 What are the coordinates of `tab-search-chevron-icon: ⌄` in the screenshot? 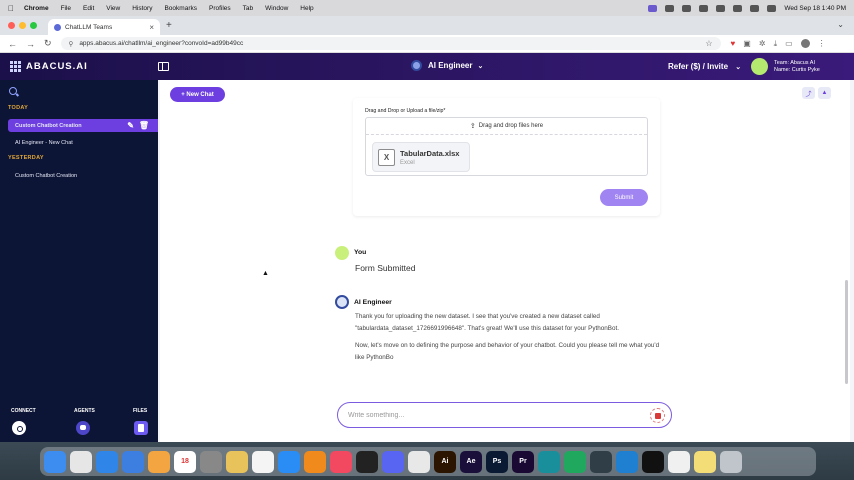 It's located at (840, 24).